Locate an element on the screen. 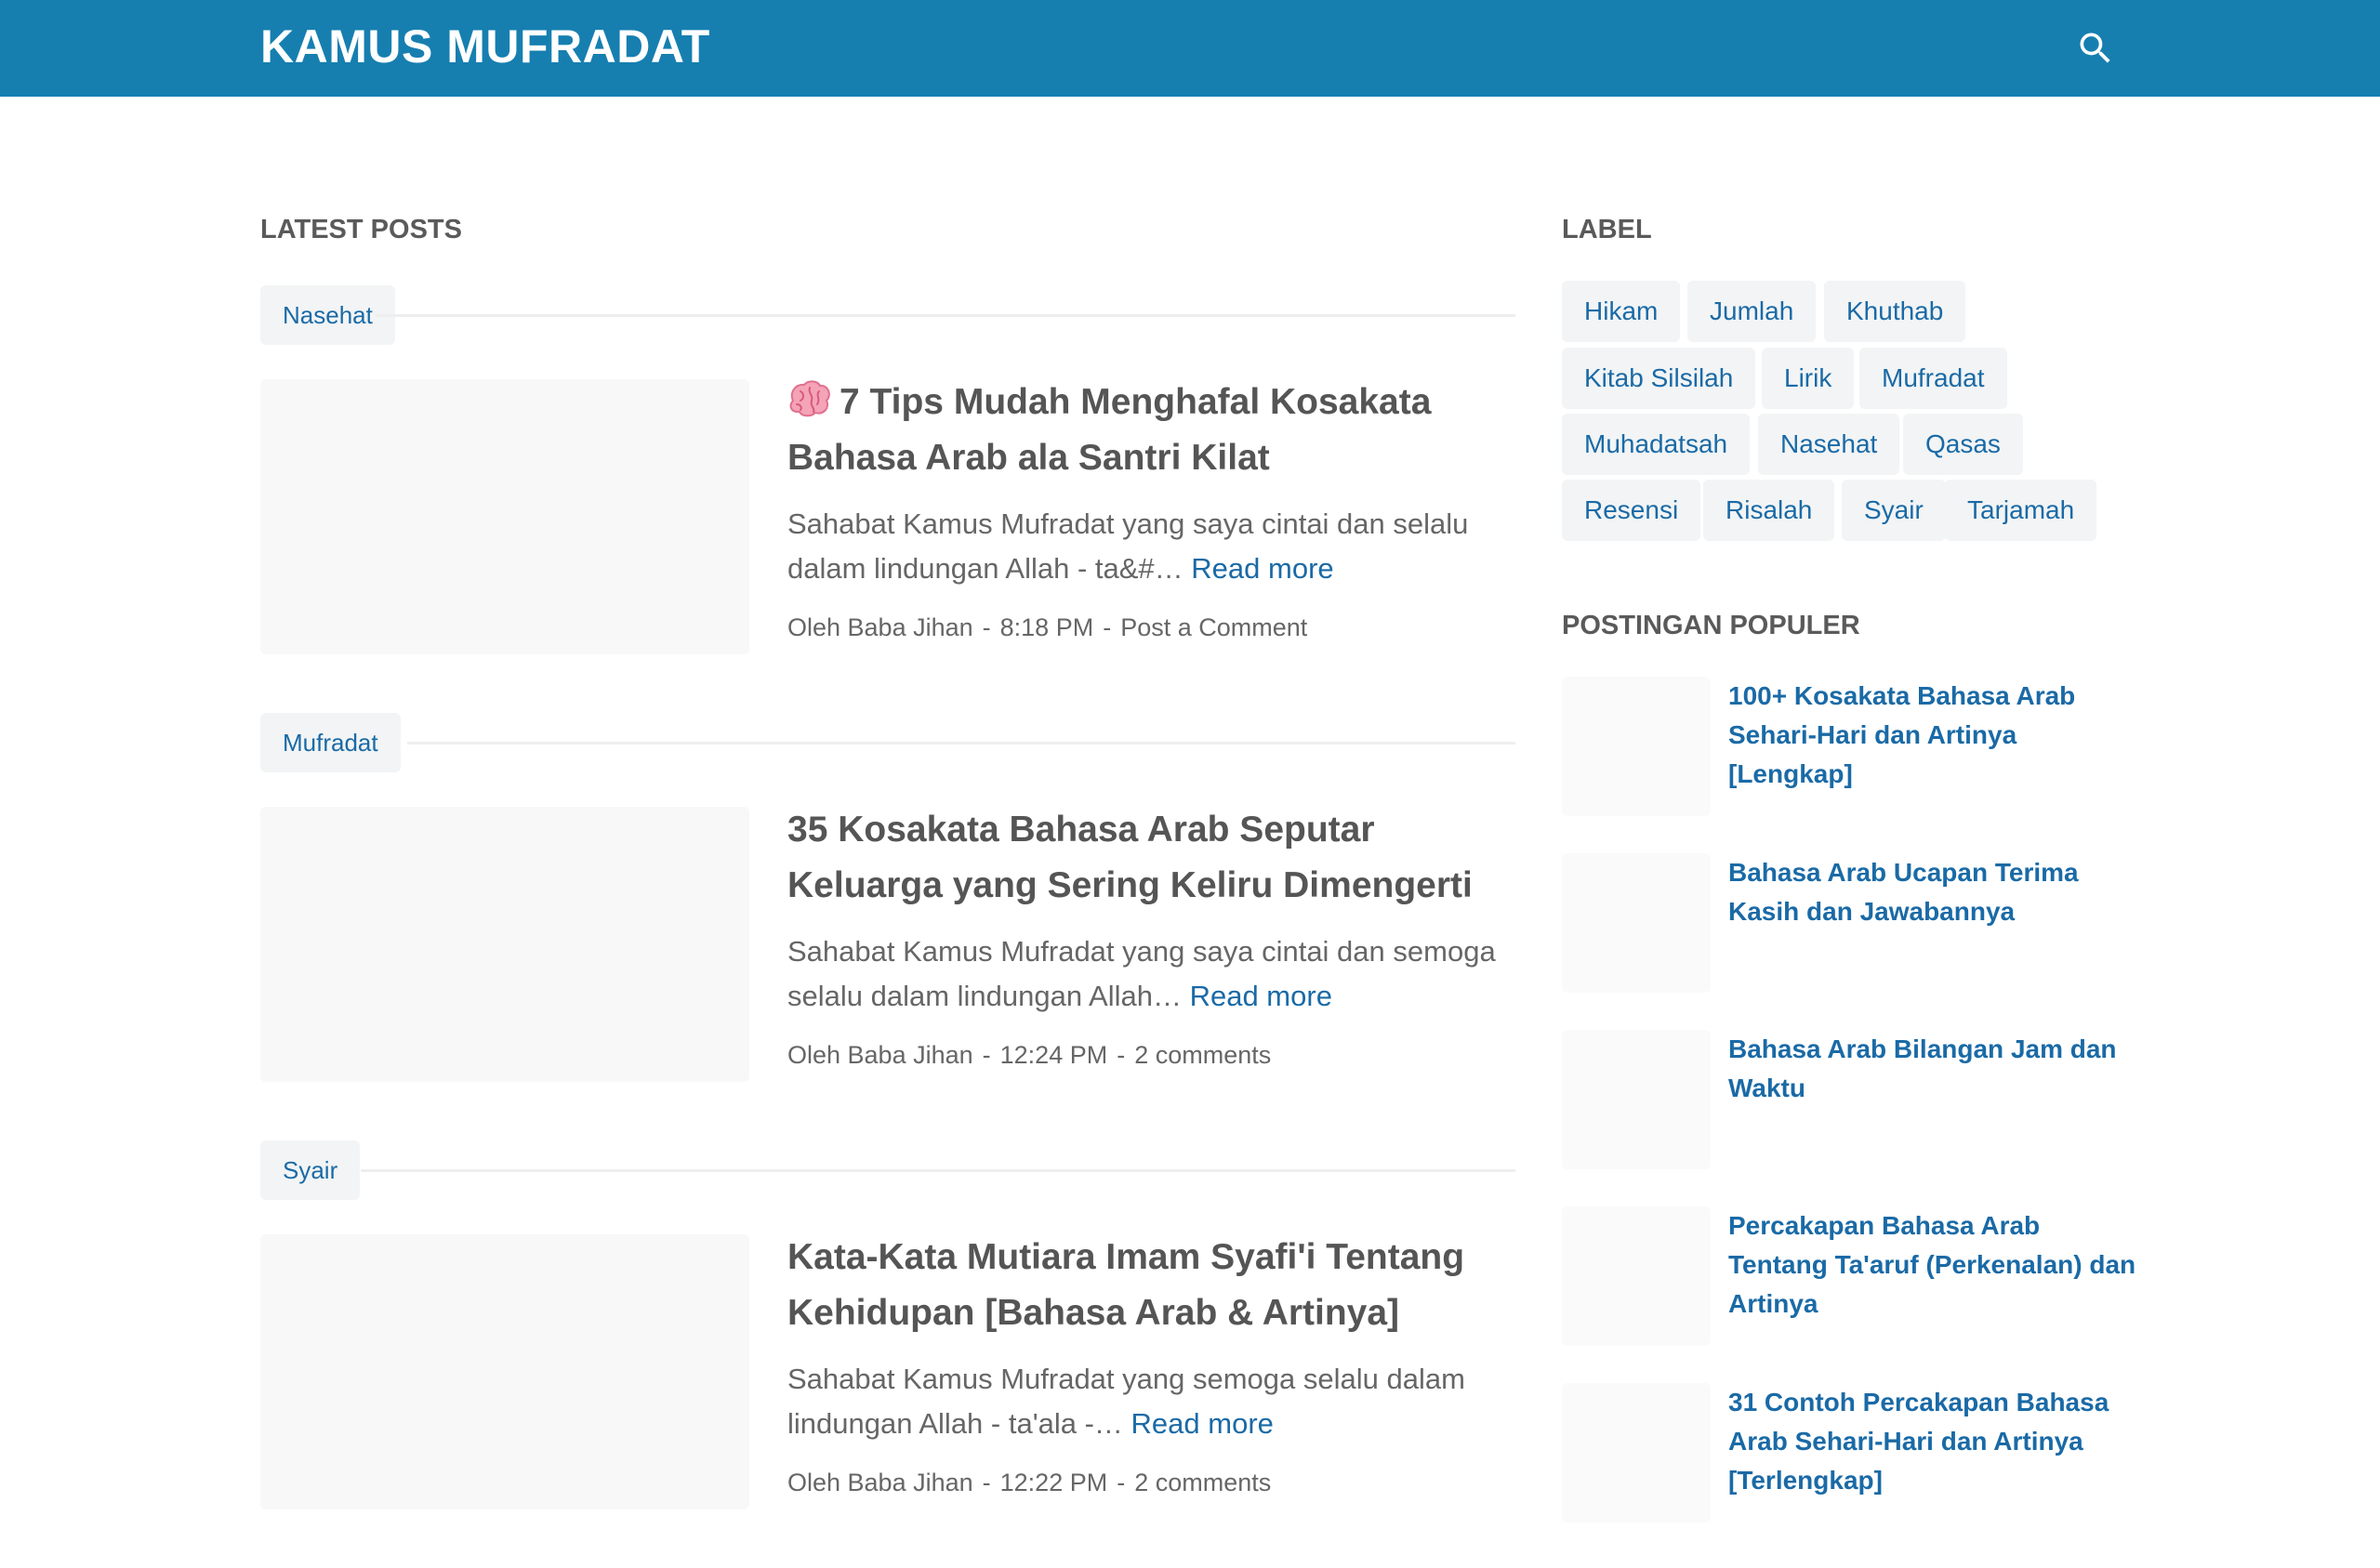 This screenshot has height=1568, width=2380. label-tag-tarjamah: Tarjamah is located at coordinates (2021, 510).